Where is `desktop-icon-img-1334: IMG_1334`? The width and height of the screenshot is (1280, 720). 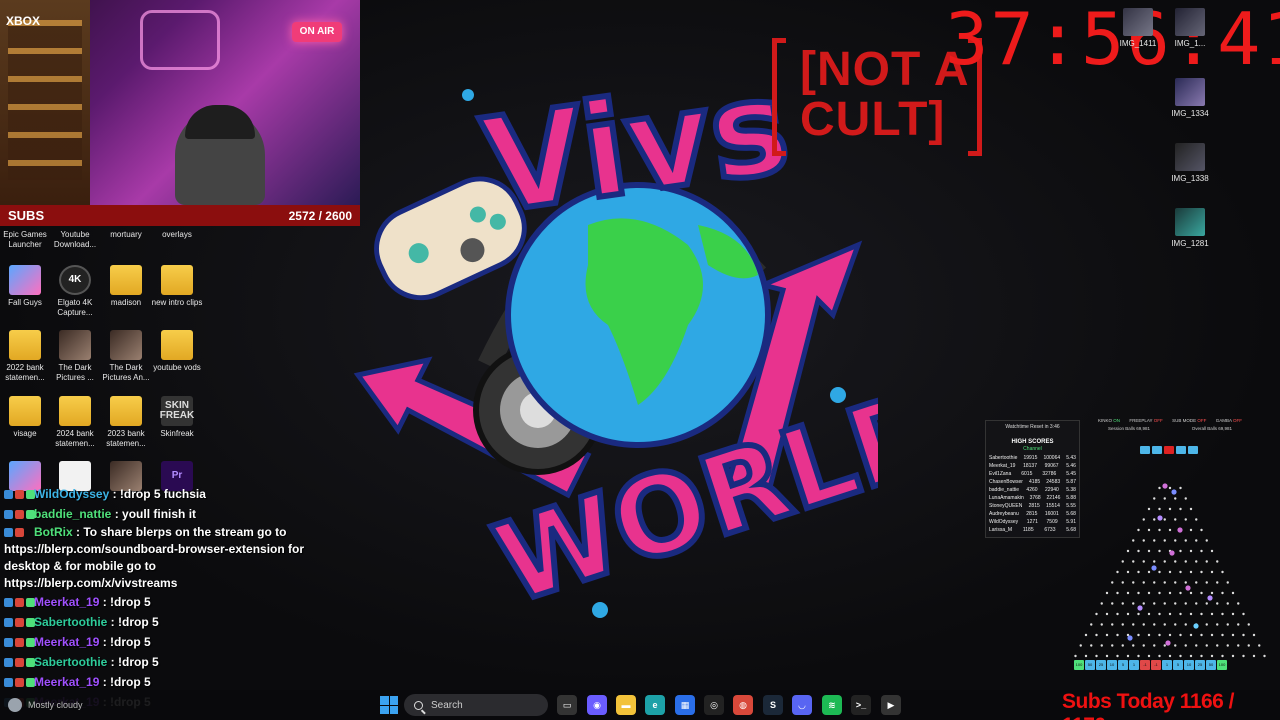 desktop-icon-img-1334: IMG_1334 is located at coordinates (1190, 98).